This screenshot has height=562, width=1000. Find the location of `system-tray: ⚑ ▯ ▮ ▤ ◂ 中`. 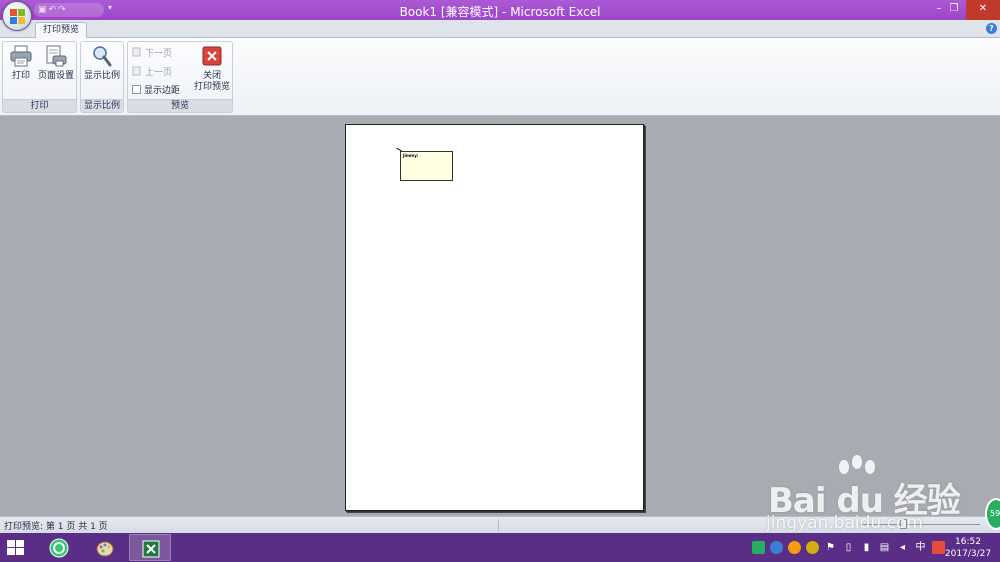

system-tray: ⚑ ▯ ▮ ▤ ◂ 中 is located at coordinates (848, 547).